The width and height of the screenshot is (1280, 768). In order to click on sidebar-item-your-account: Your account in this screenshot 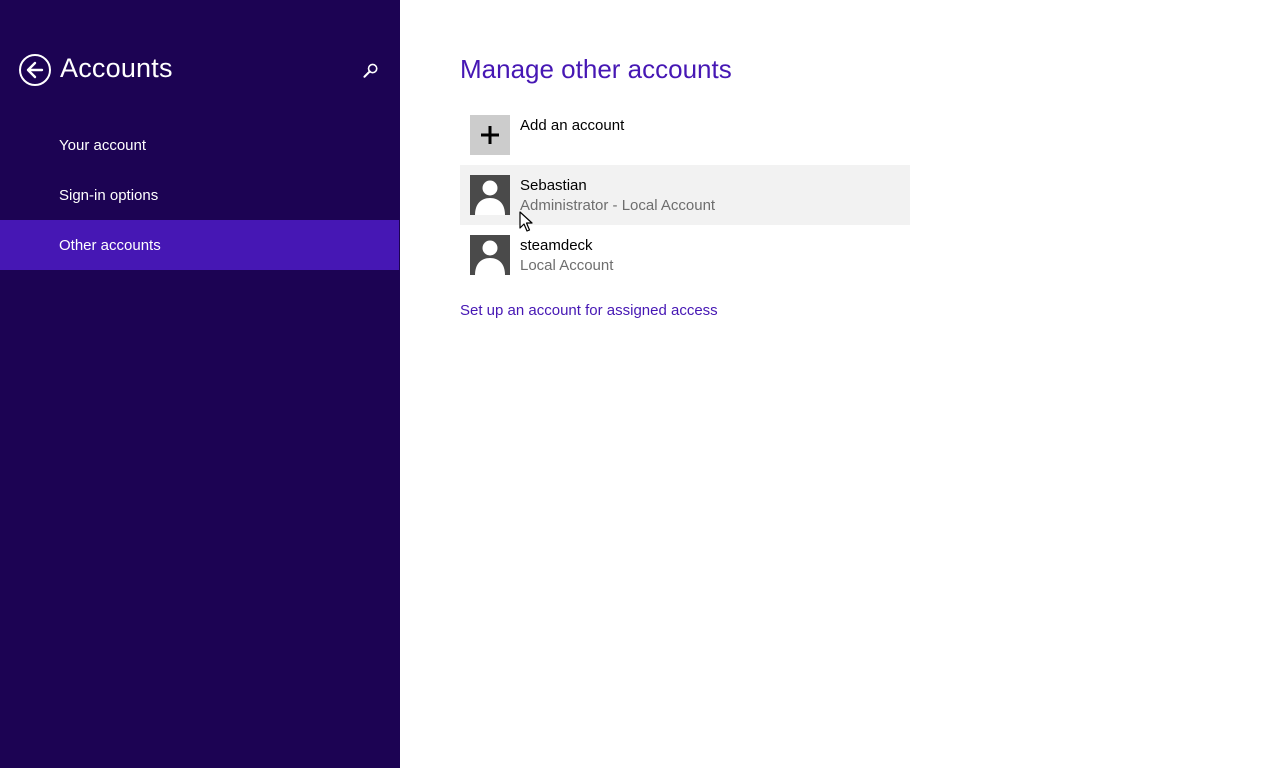, I will do `click(199, 145)`.